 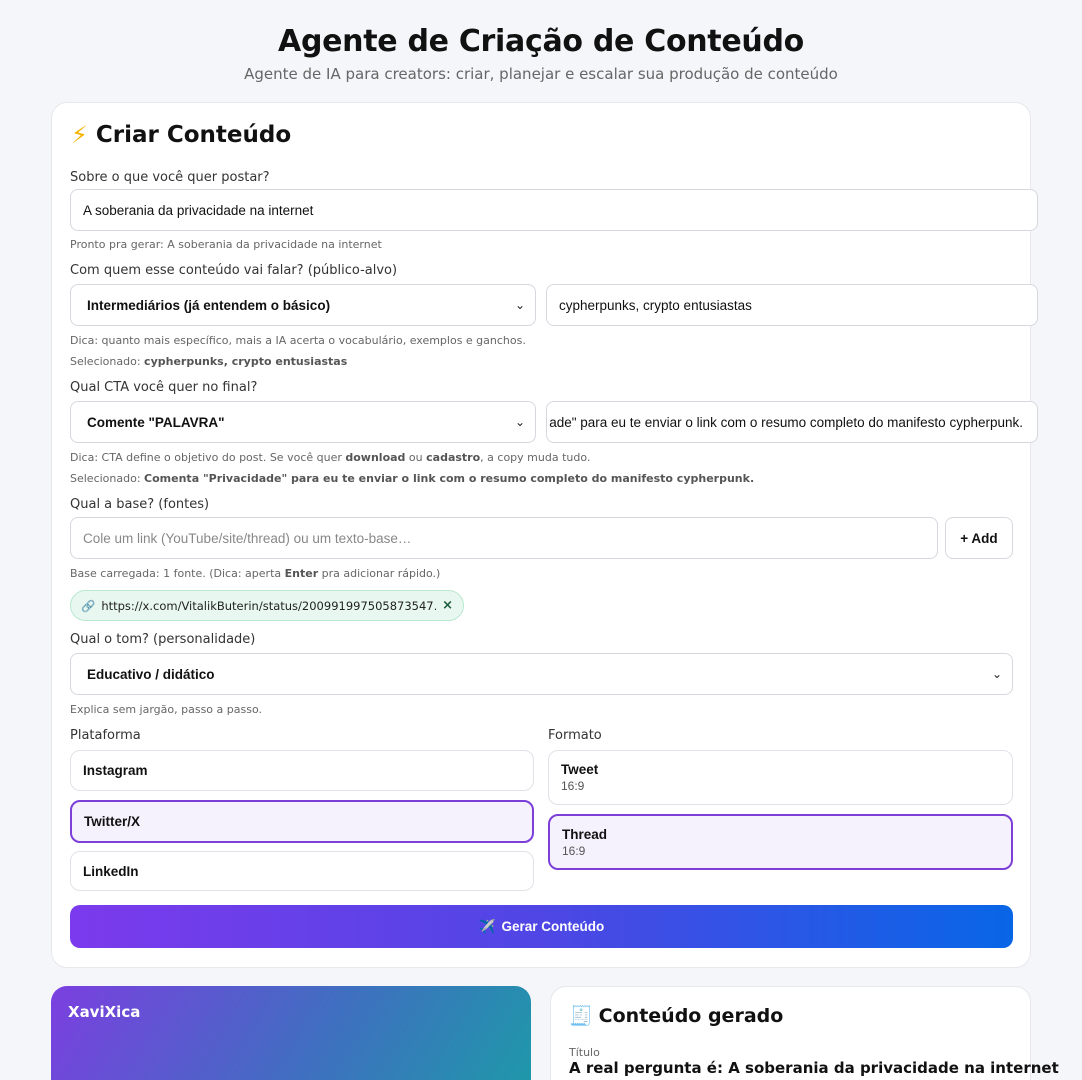 What do you see at coordinates (575, 735) in the screenshot?
I see `format-label: Formato` at bounding box center [575, 735].